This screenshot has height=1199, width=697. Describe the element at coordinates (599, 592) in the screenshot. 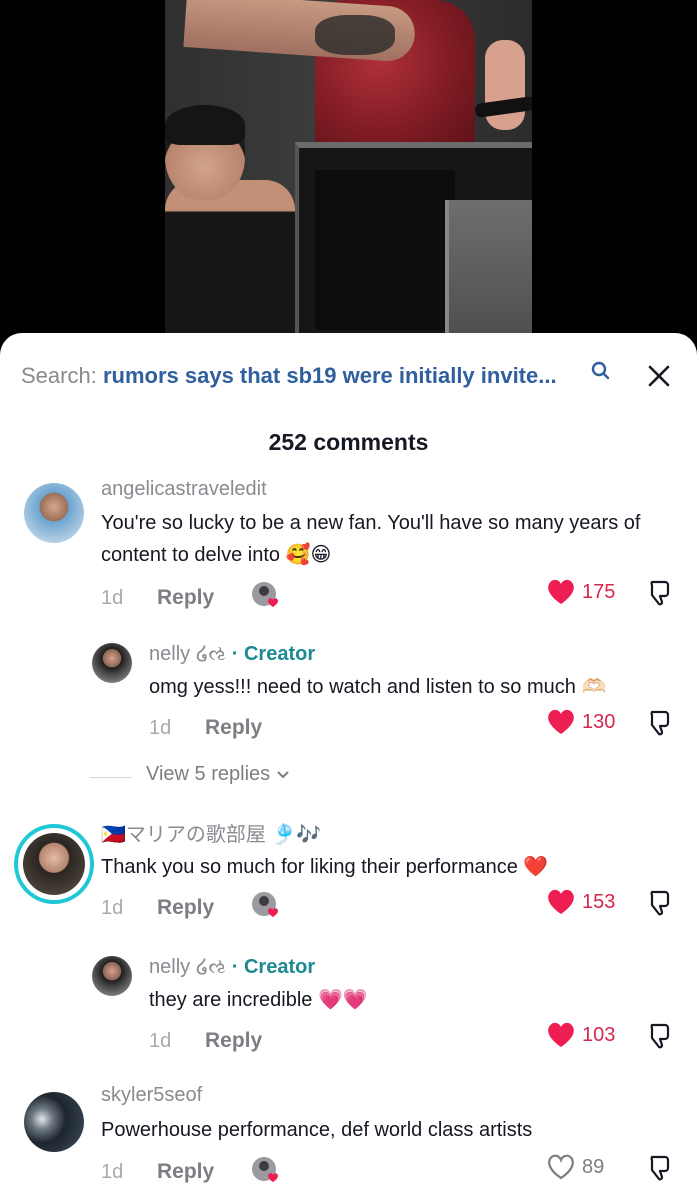

I see `like-count: 175` at that location.